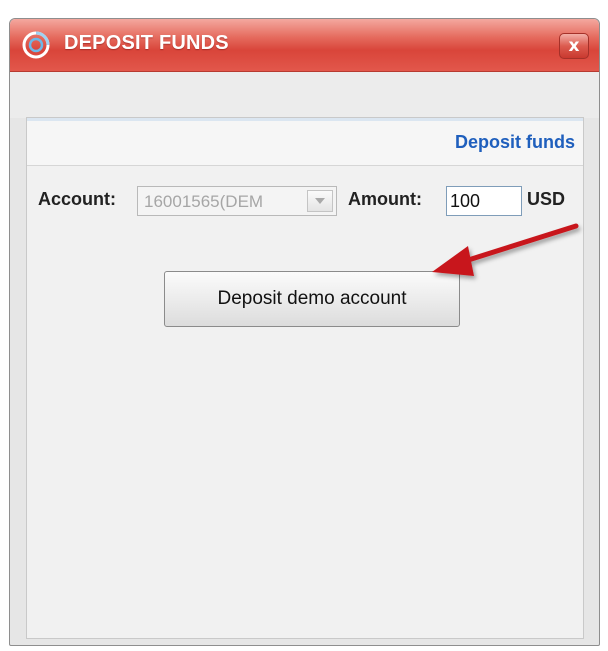  What do you see at coordinates (77, 199) in the screenshot?
I see `account-label: Account:` at bounding box center [77, 199].